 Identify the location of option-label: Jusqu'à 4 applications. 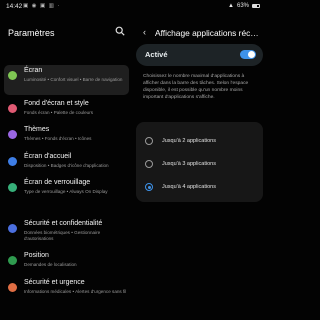
(189, 187).